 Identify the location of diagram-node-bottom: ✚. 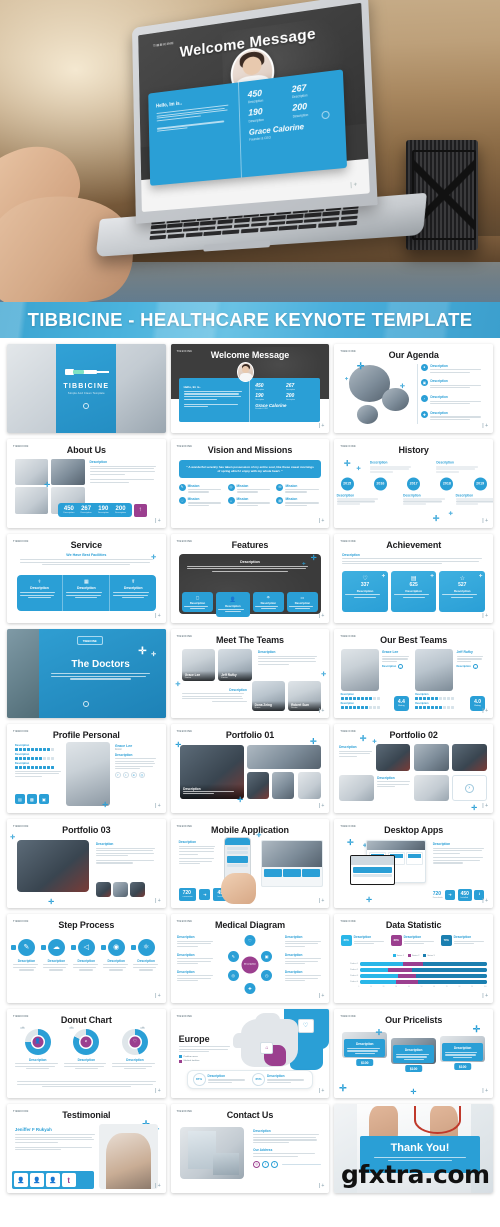
(250, 989).